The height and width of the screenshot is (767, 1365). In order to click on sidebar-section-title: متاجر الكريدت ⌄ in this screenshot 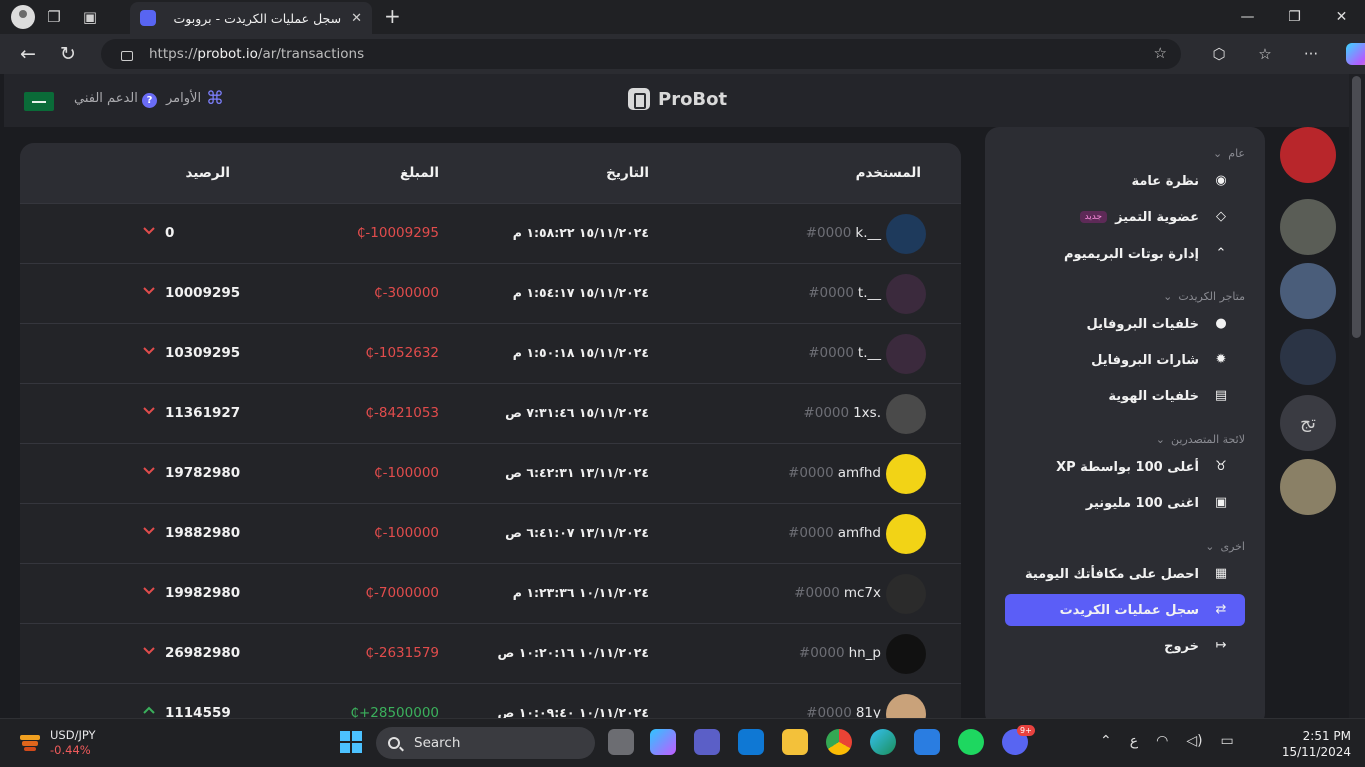, I will do `click(1204, 296)`.